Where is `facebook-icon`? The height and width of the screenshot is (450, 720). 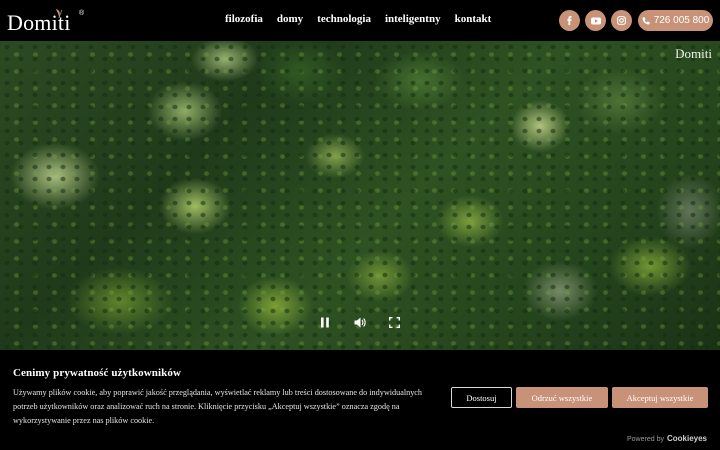 facebook-icon is located at coordinates (569, 20).